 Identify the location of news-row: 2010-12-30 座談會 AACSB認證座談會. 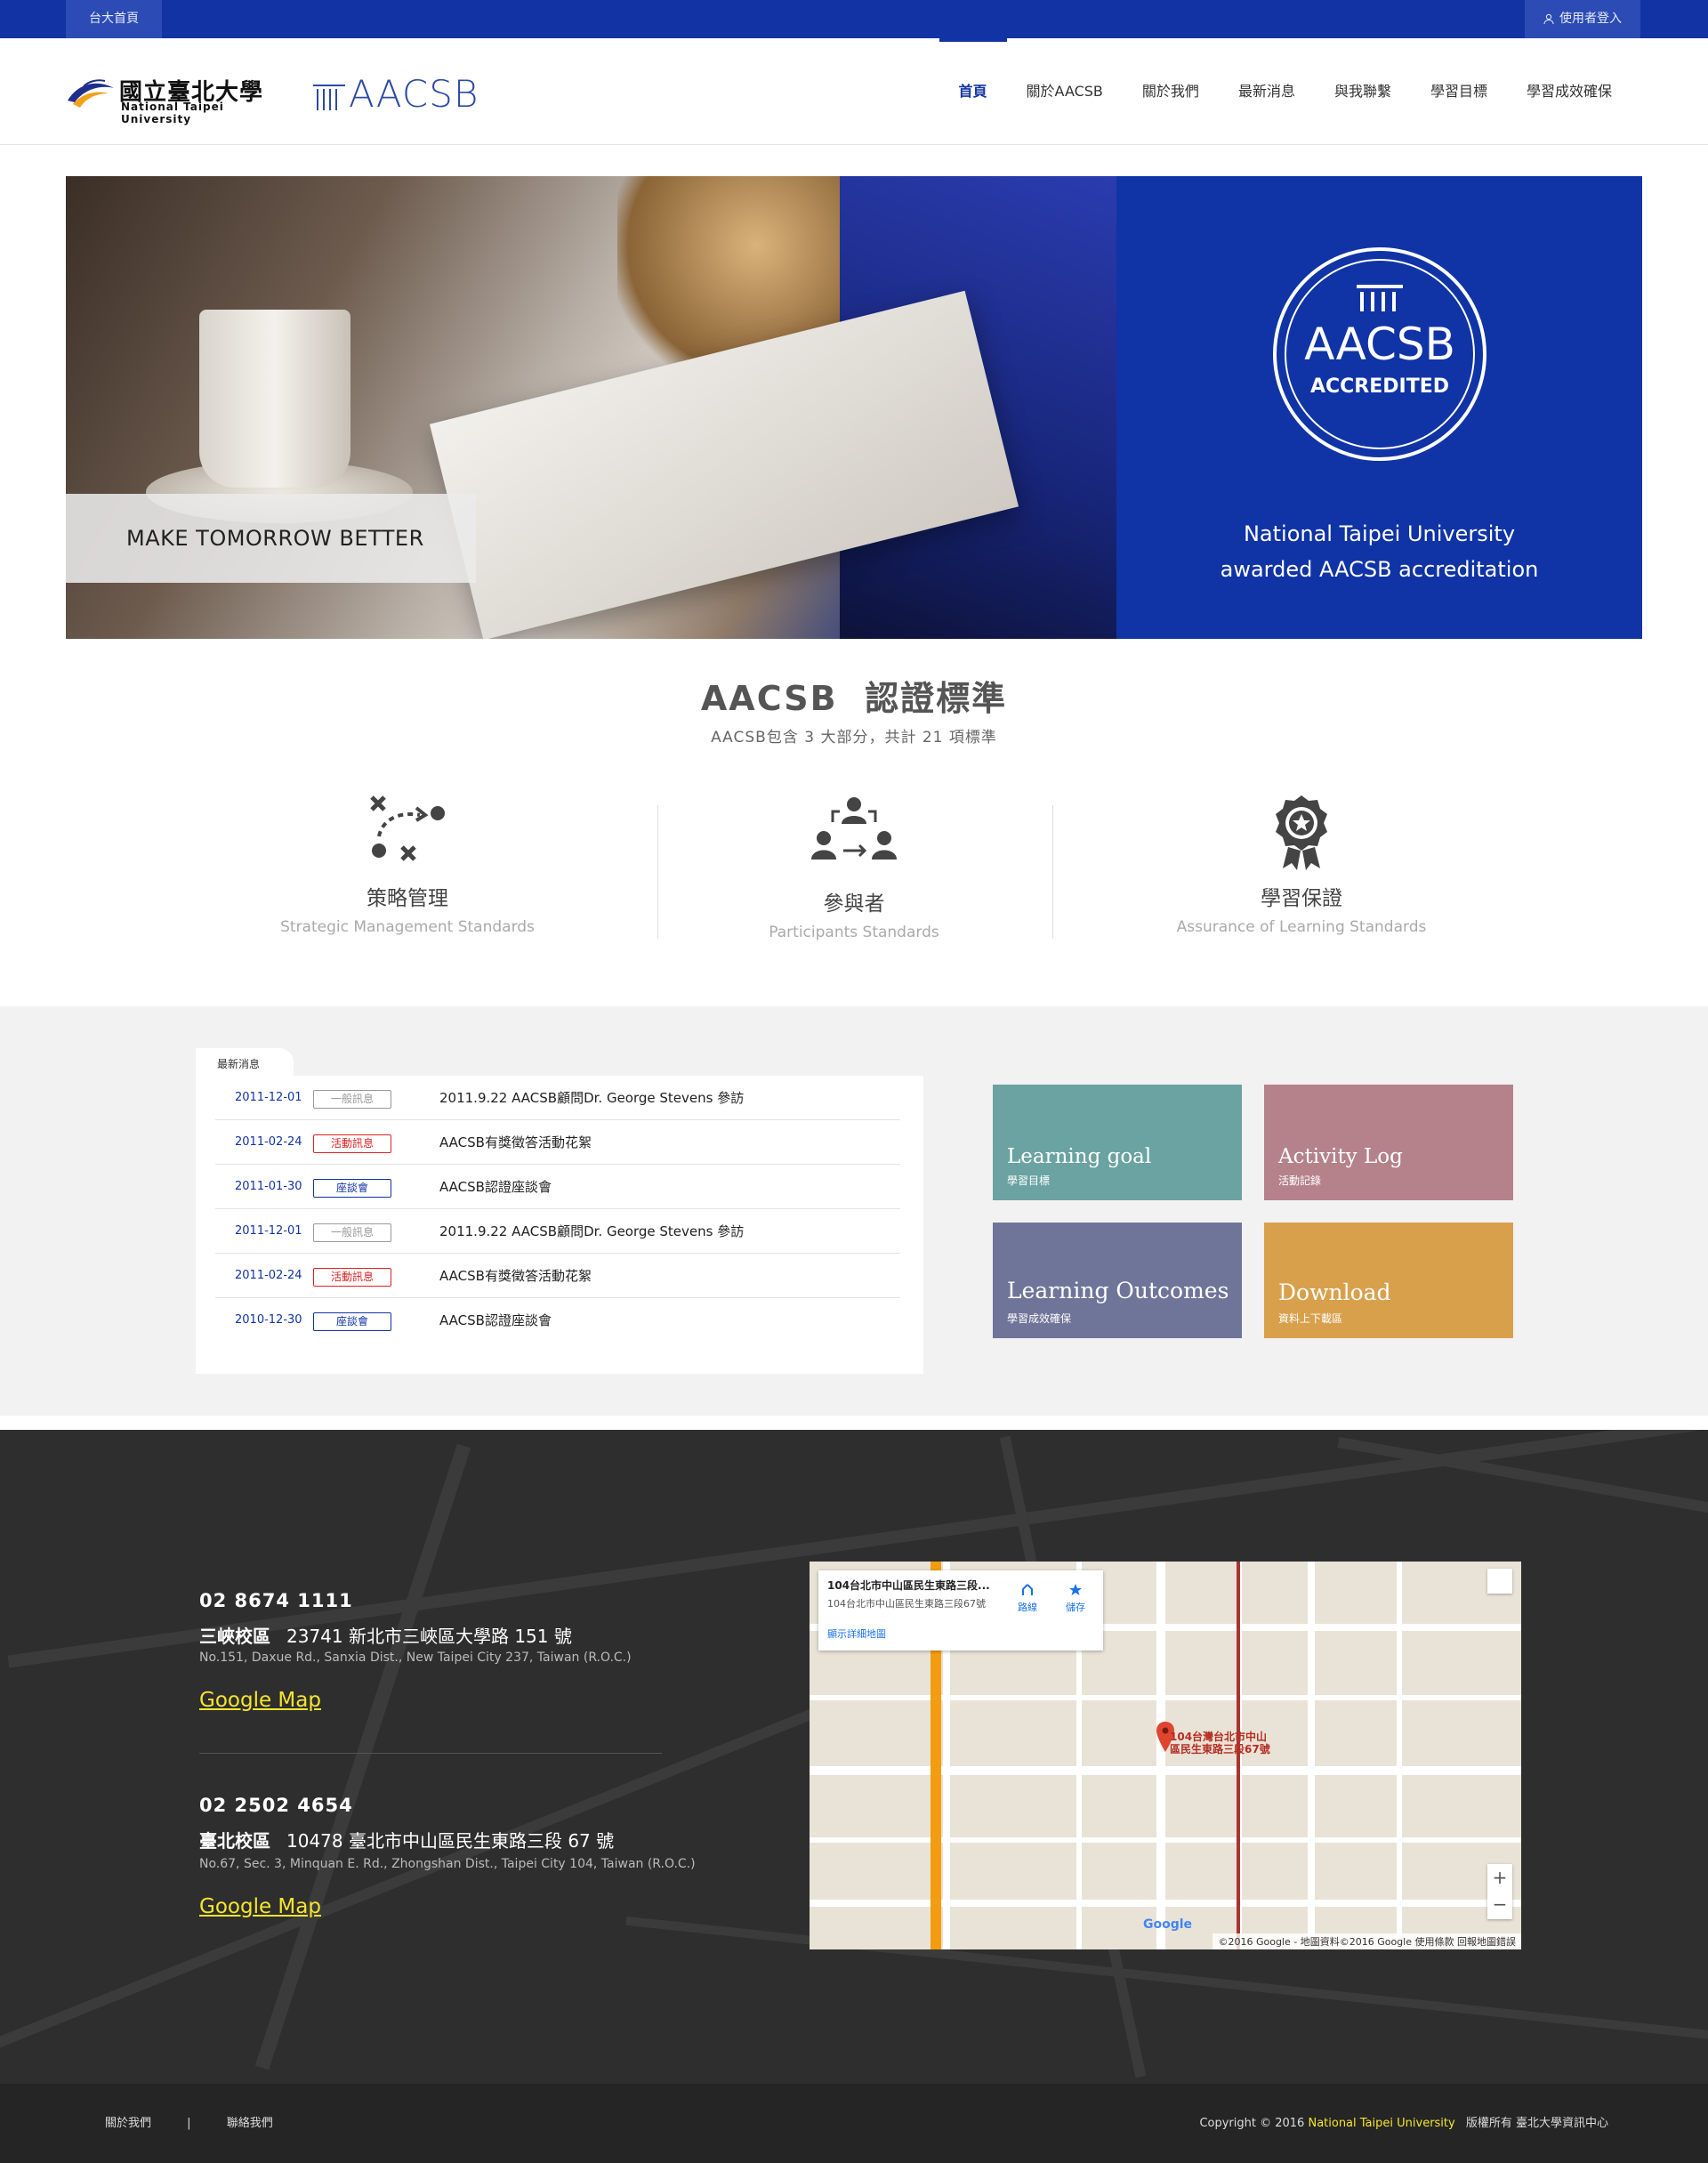
(557, 1320).